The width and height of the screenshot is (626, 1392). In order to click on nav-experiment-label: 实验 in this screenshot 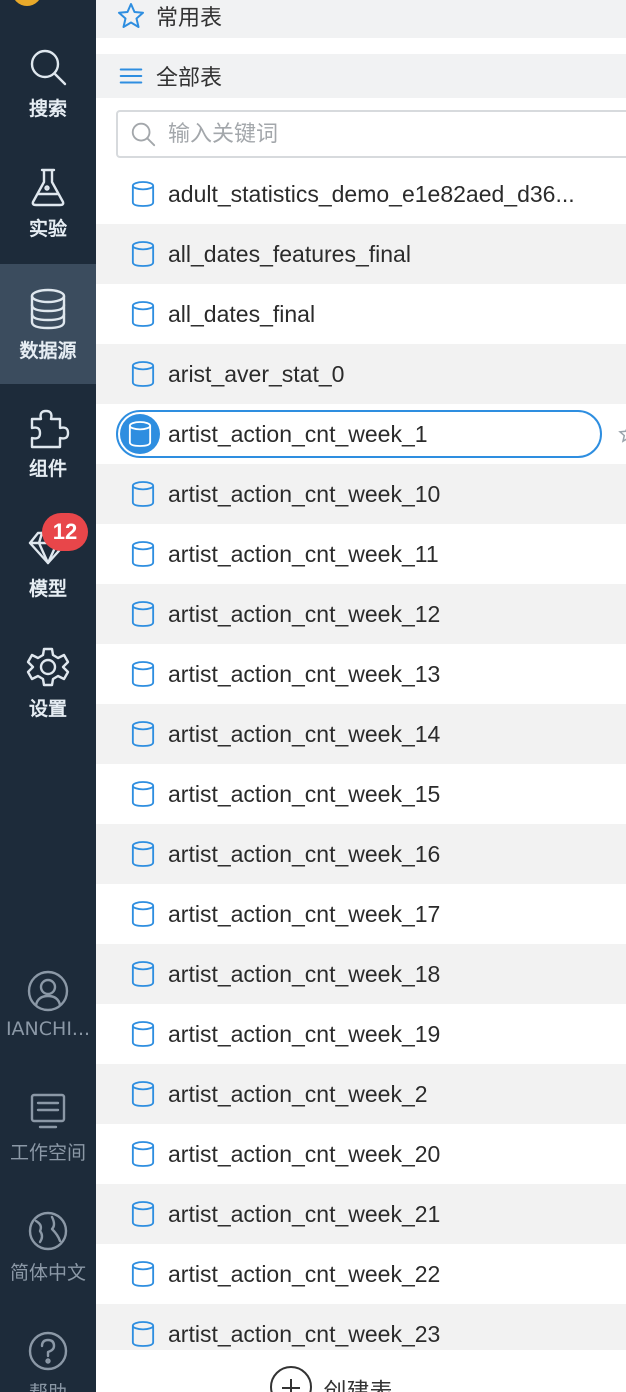, I will do `click(47, 229)`.